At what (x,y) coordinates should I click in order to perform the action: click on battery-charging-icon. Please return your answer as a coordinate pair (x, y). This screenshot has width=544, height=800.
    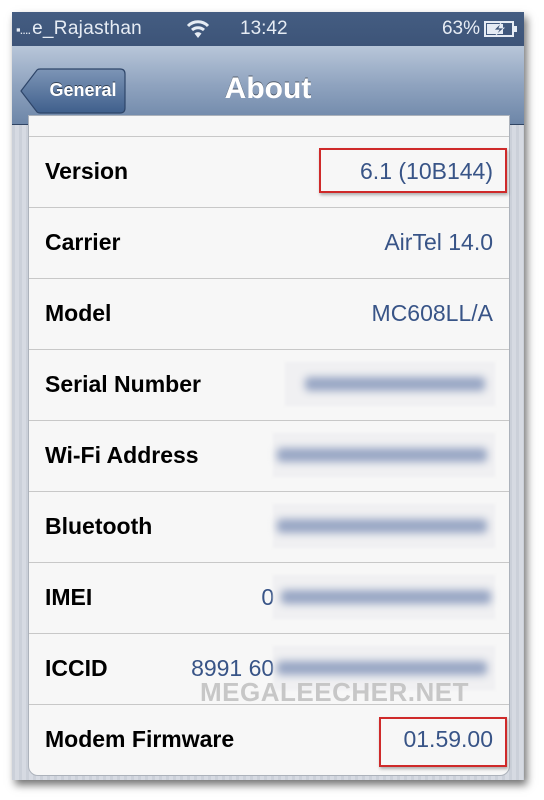
    Looking at the image, I should click on (500, 29).